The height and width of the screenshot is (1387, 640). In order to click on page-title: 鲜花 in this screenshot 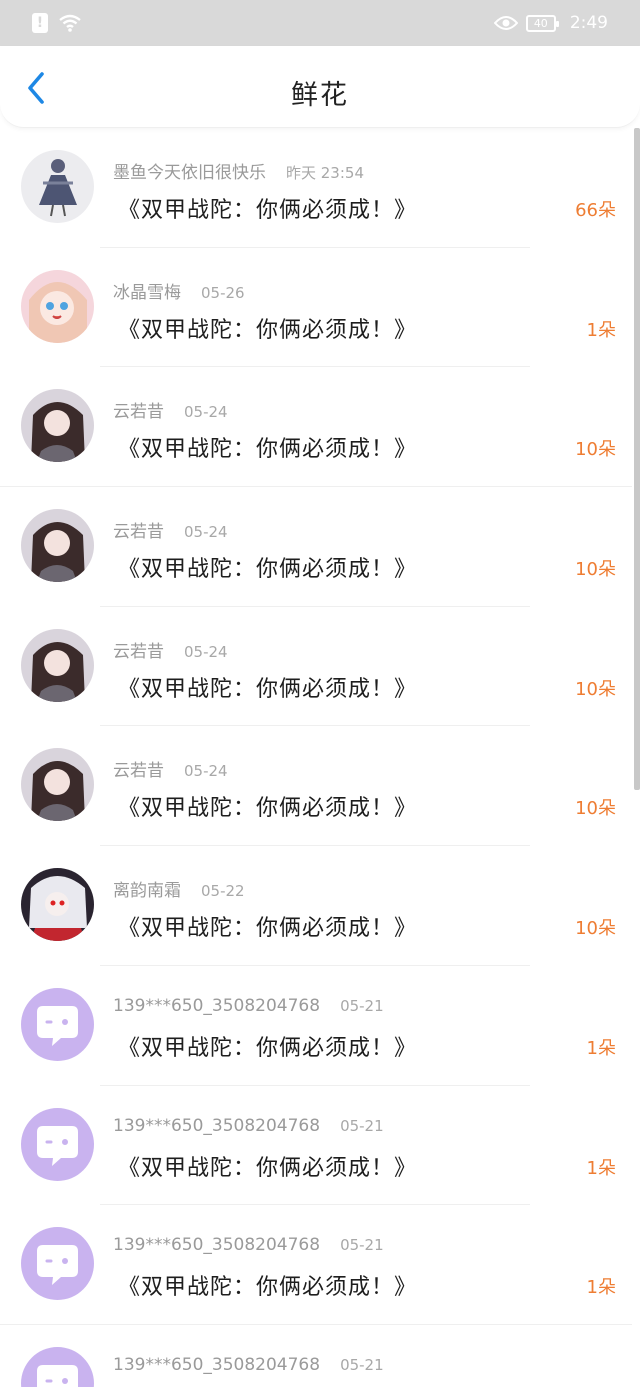, I will do `click(320, 95)`.